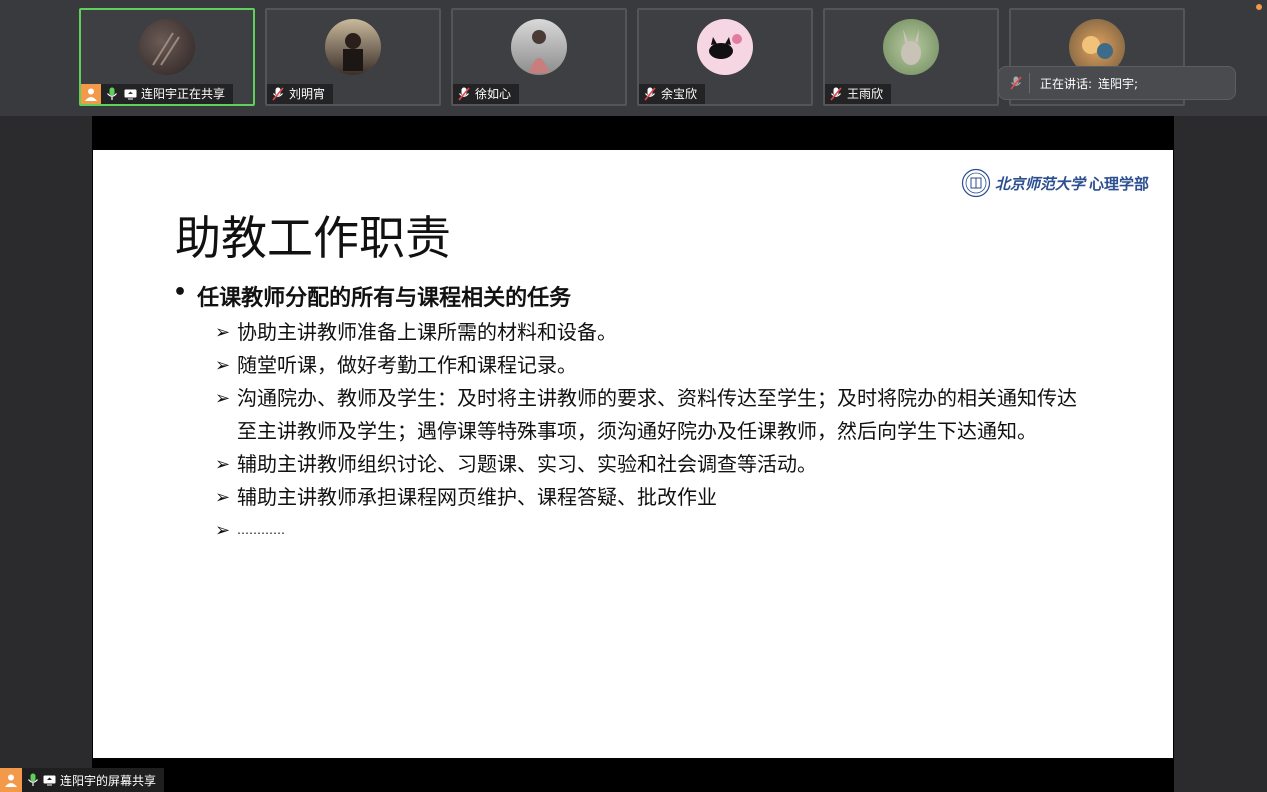  I want to click on logo-school-name: 北京师范大学, so click(1039, 183).